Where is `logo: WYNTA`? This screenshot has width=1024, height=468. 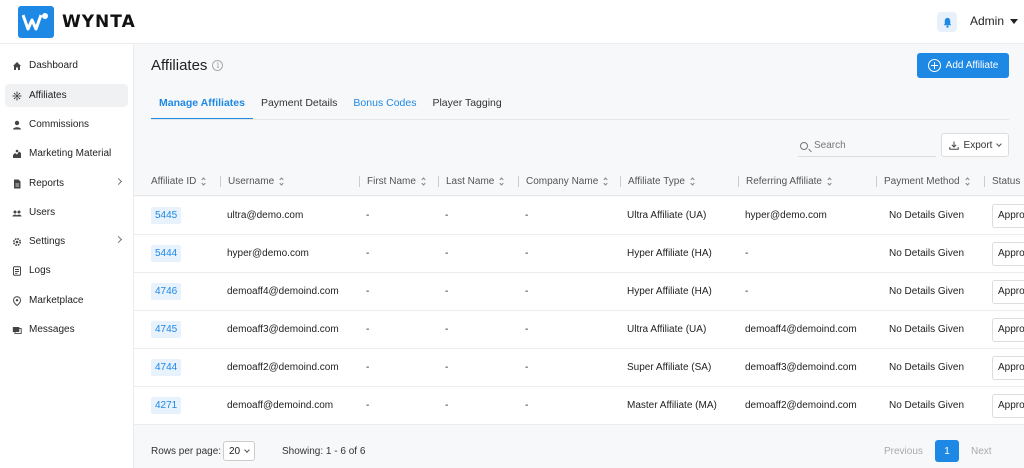
logo: WYNTA is located at coordinates (77, 22).